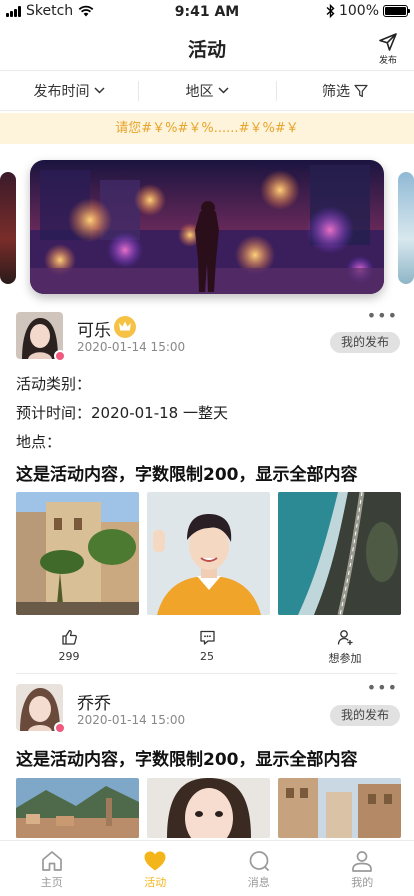  I want to click on join-label: 想参加, so click(345, 658).